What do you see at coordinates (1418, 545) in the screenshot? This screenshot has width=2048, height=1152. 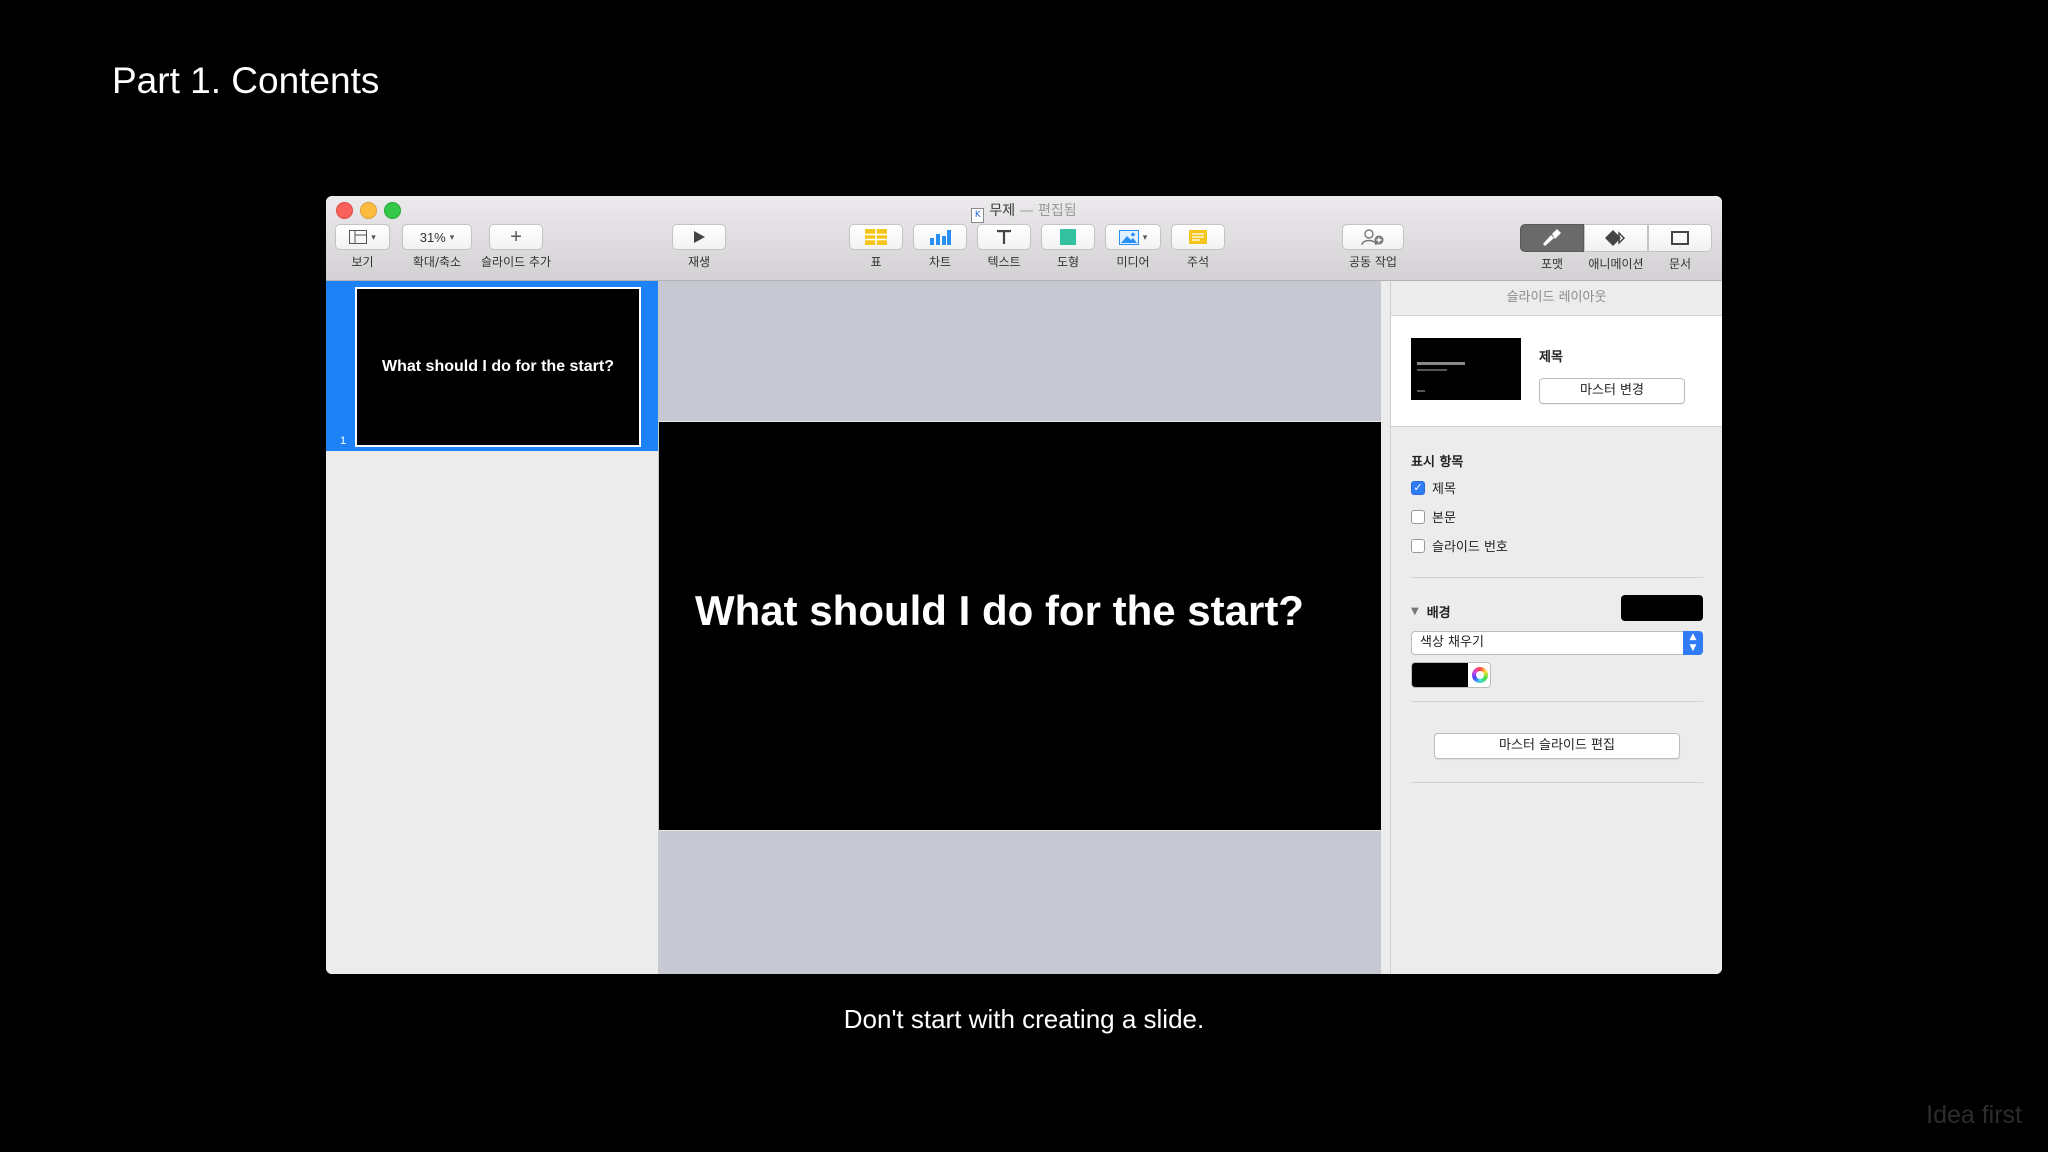 I see `slide-number-checkbox` at bounding box center [1418, 545].